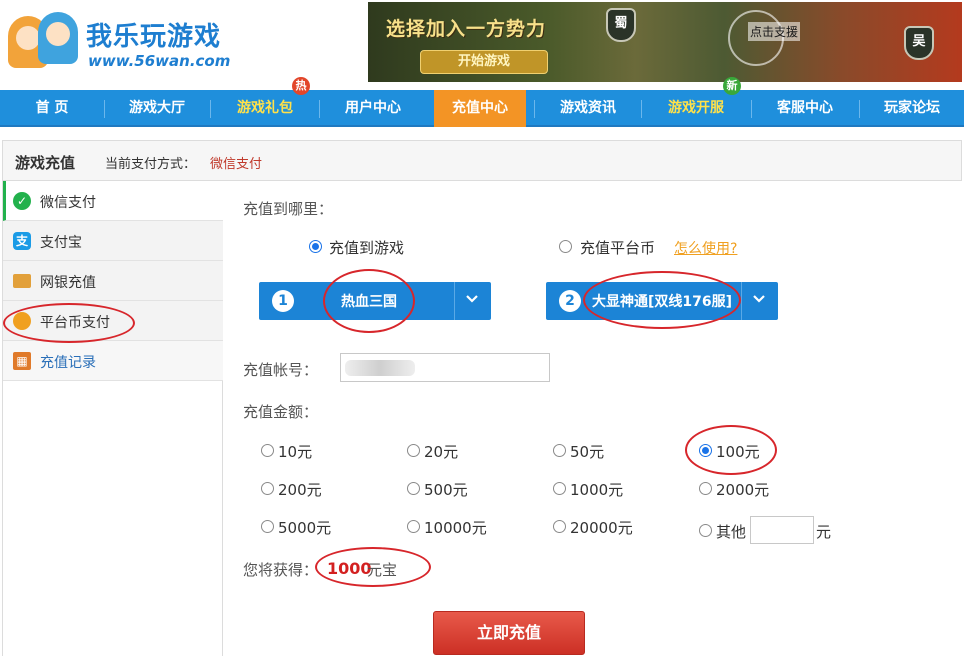 Image resolution: width=964 pixels, height=656 pixels. I want to click on amount-label: 充值金额：, so click(281, 412).